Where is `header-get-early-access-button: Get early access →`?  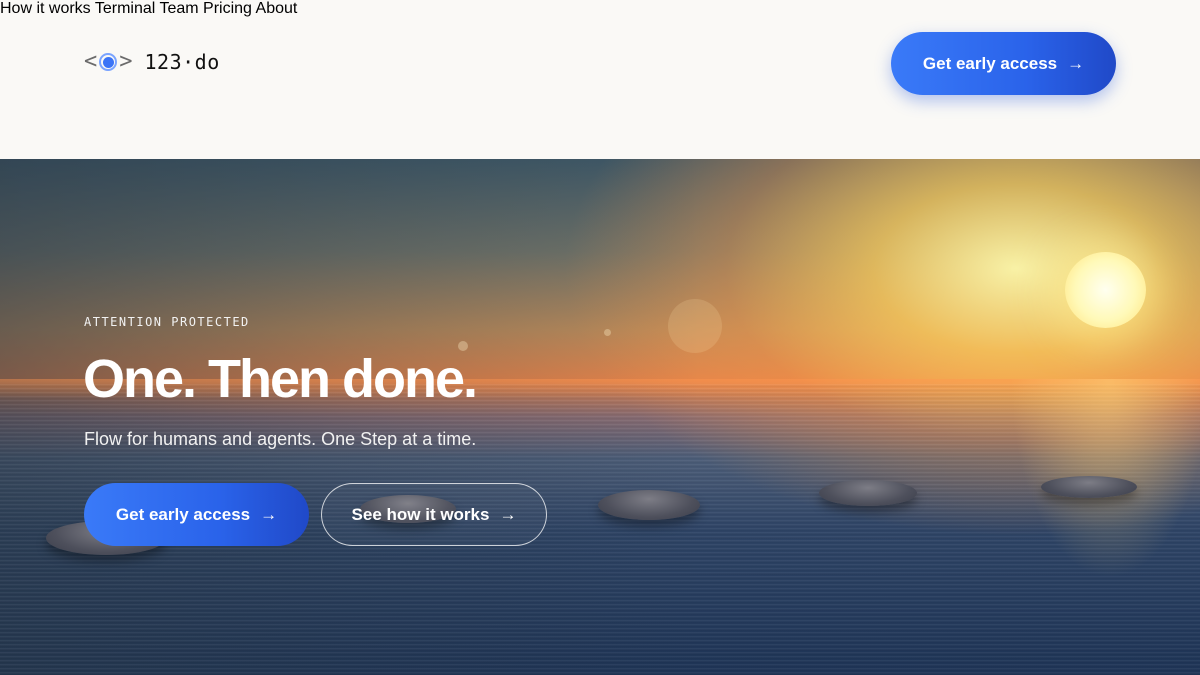
header-get-early-access-button: Get early access → is located at coordinates (1003, 63).